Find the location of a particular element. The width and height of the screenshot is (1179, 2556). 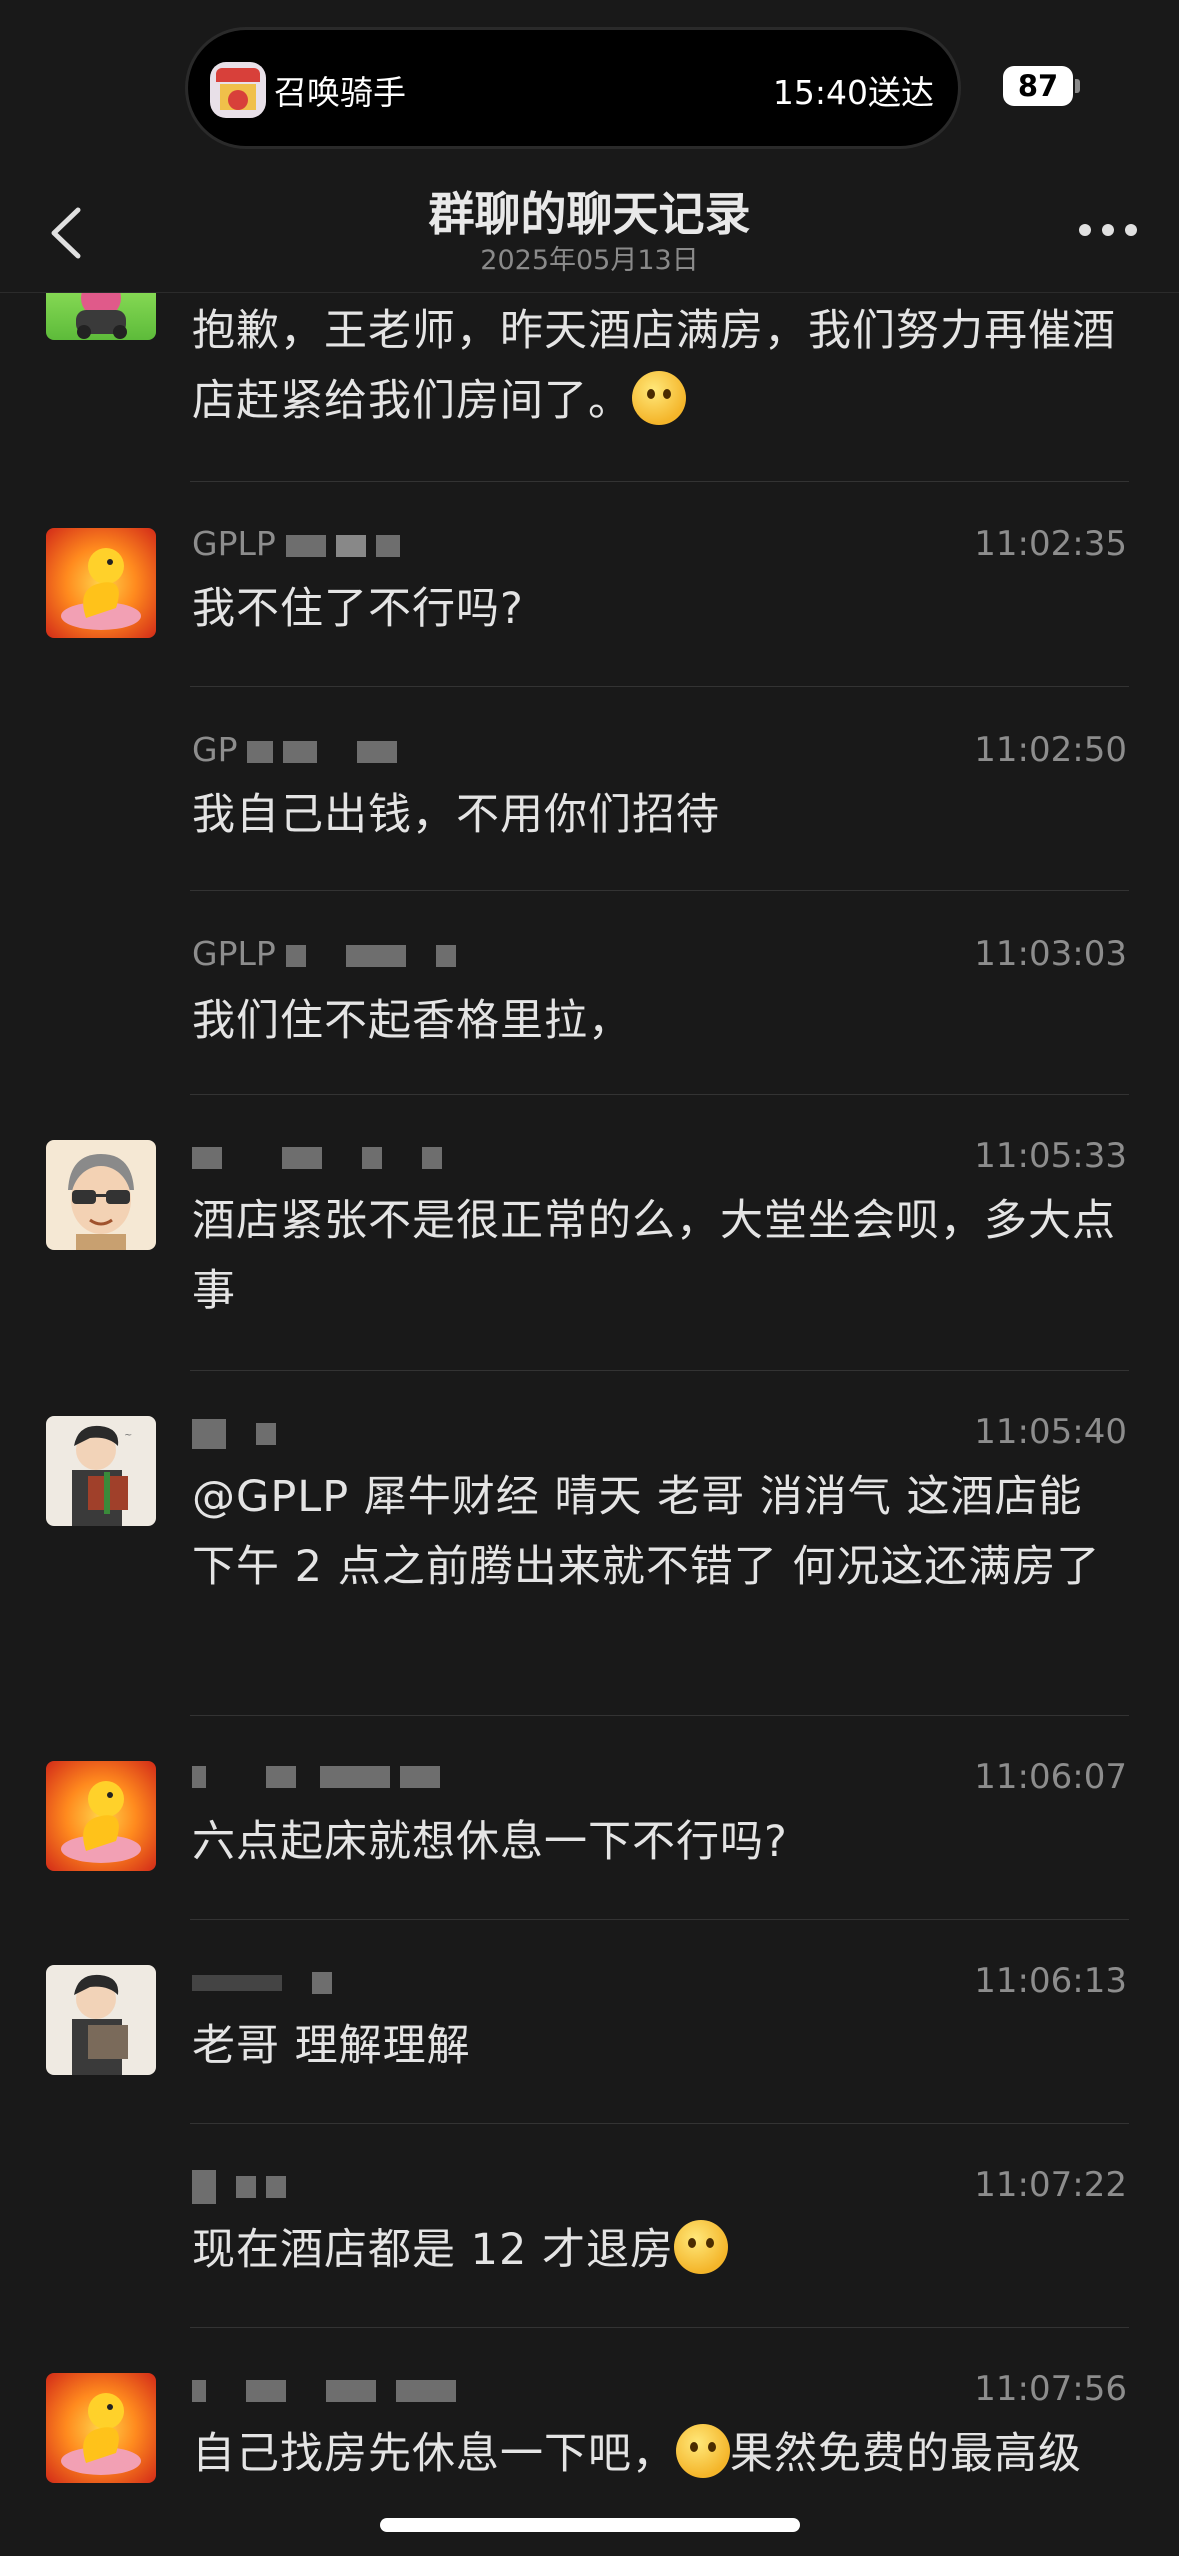

home-indicator is located at coordinates (590, 2525).